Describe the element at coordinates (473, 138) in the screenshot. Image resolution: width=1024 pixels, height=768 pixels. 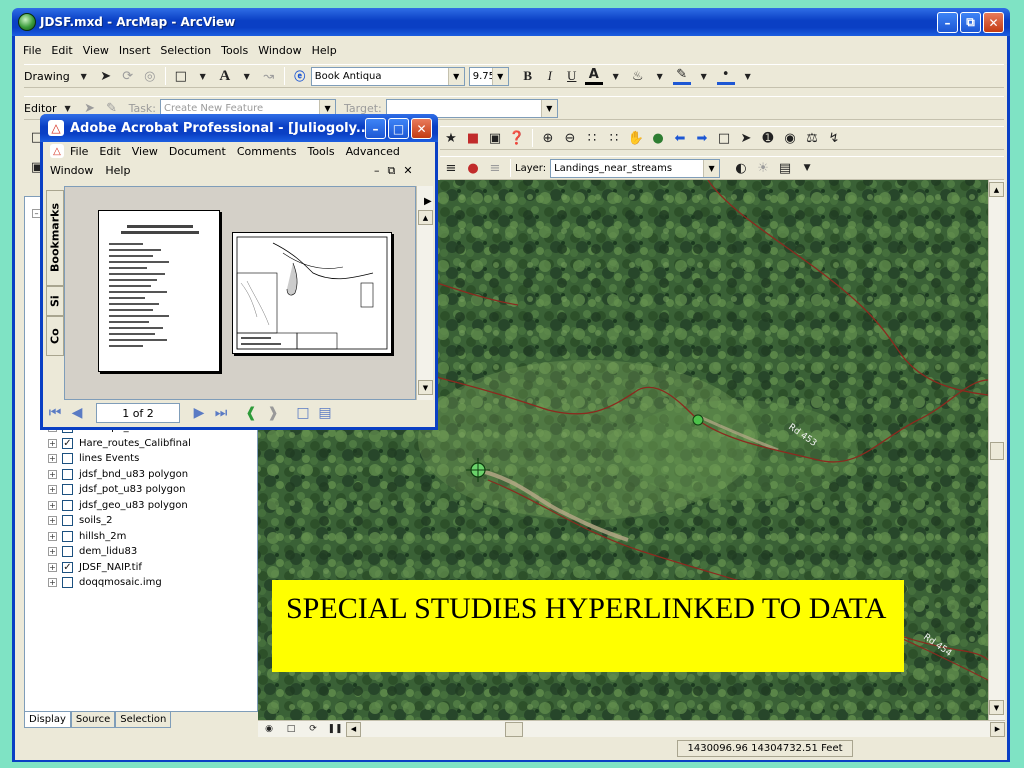
I see `arc-toolbox-icon: ■` at that location.